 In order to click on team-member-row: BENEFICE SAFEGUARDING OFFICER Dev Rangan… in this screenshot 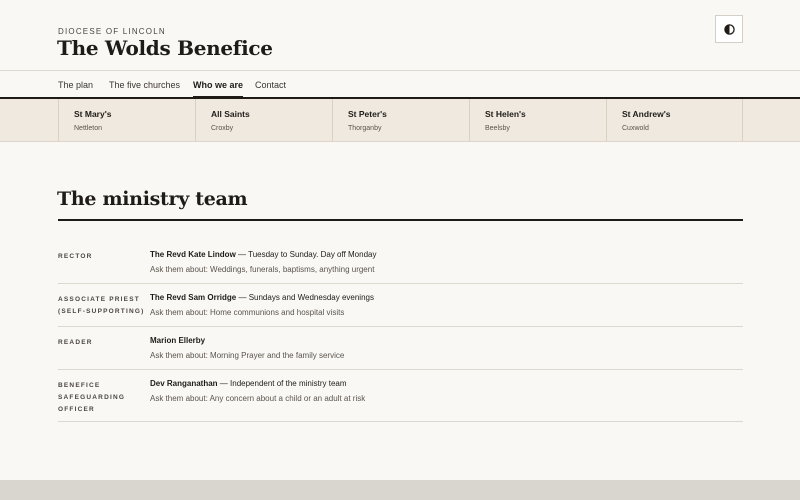, I will do `click(400, 396)`.